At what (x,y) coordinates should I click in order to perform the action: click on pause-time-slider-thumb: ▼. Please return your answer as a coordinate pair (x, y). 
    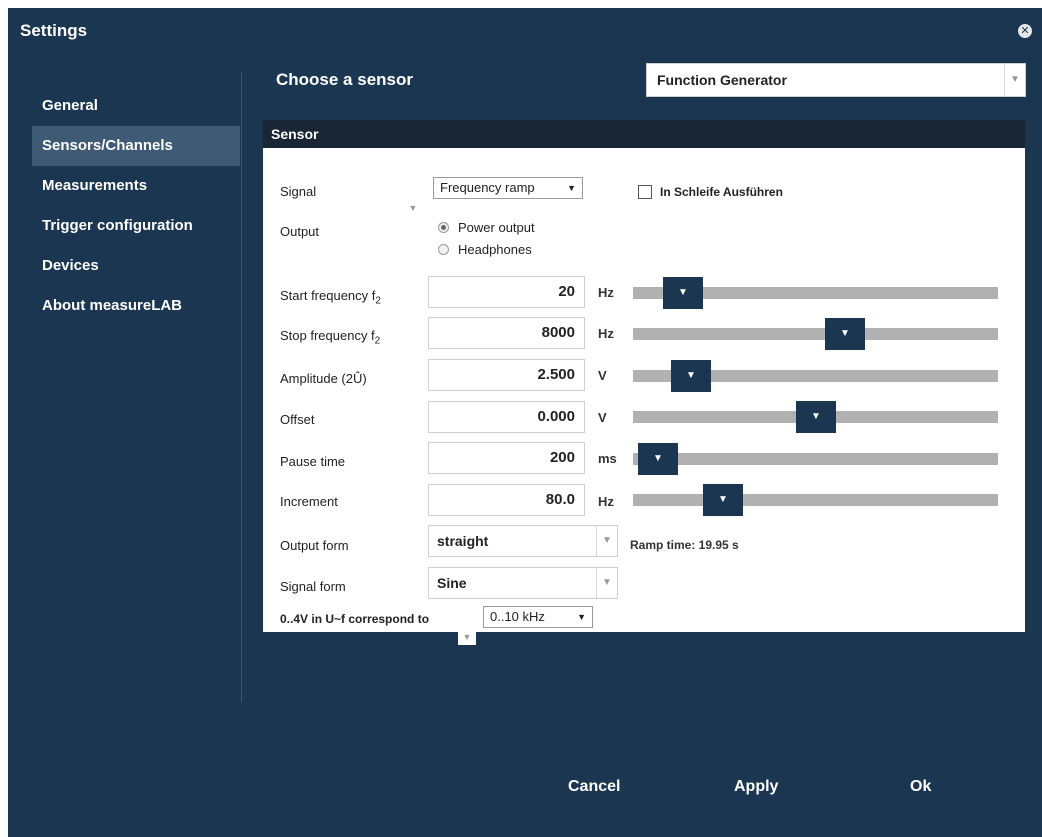
    Looking at the image, I should click on (658, 459).